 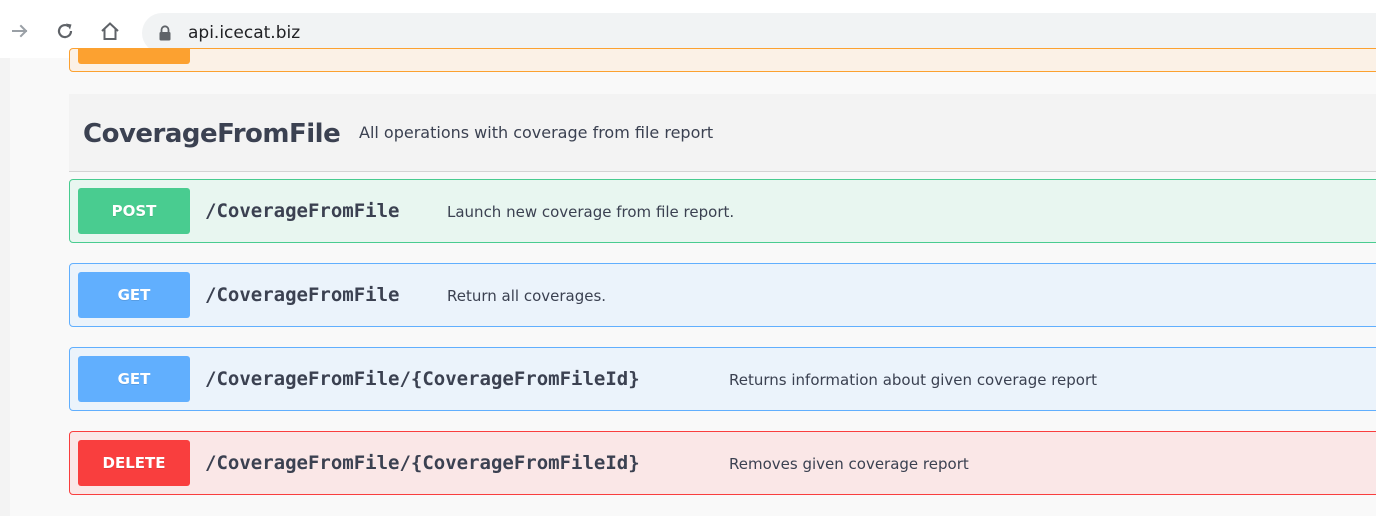 I want to click on lock-icon, so click(x=165, y=33).